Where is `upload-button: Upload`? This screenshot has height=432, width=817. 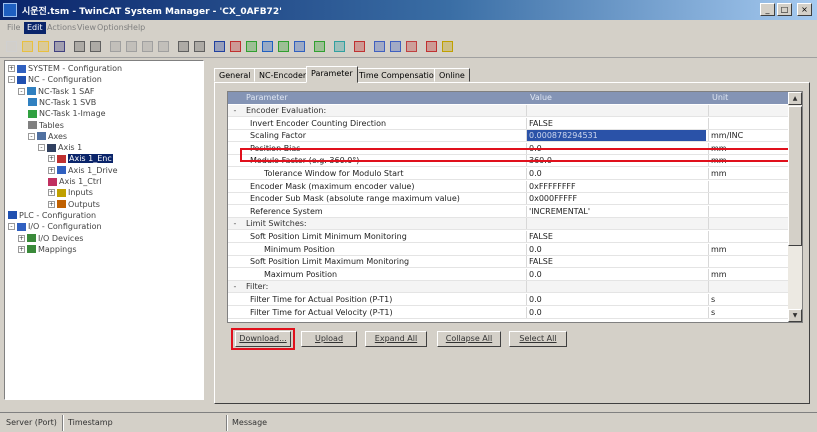 upload-button: Upload is located at coordinates (329, 339).